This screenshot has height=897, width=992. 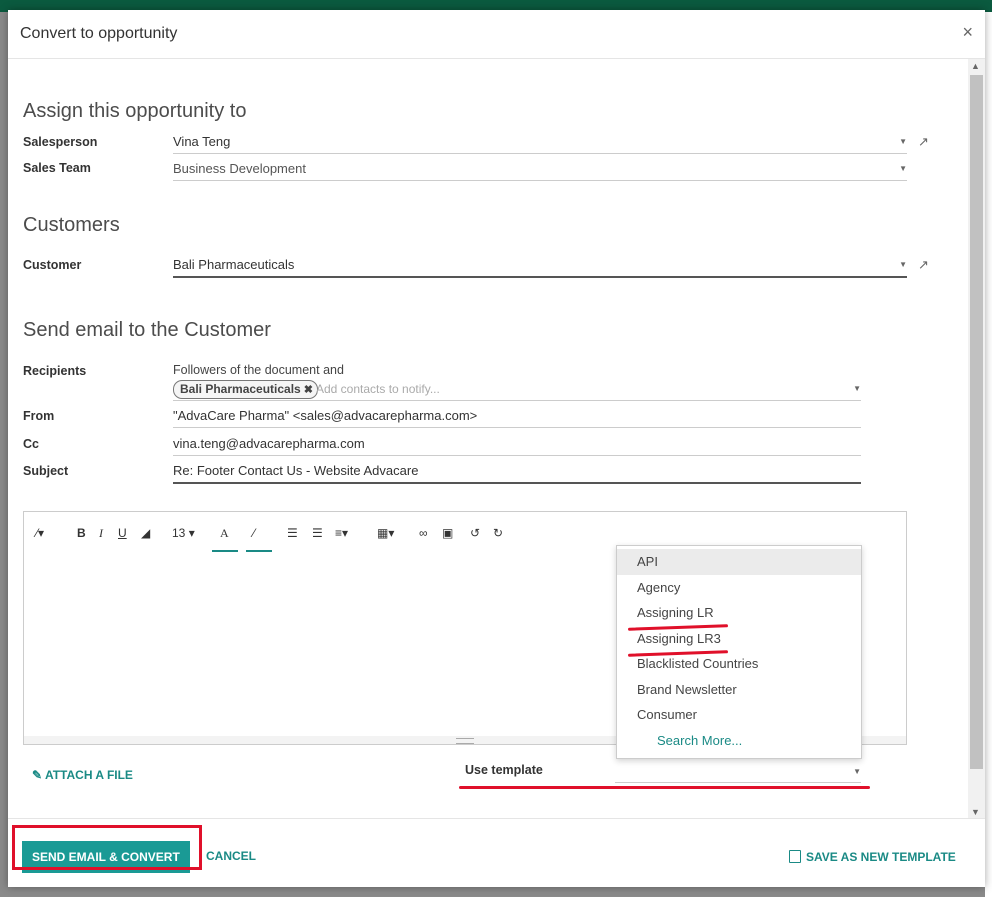 What do you see at coordinates (145, 533) in the screenshot?
I see `eraser-icon: ◢` at bounding box center [145, 533].